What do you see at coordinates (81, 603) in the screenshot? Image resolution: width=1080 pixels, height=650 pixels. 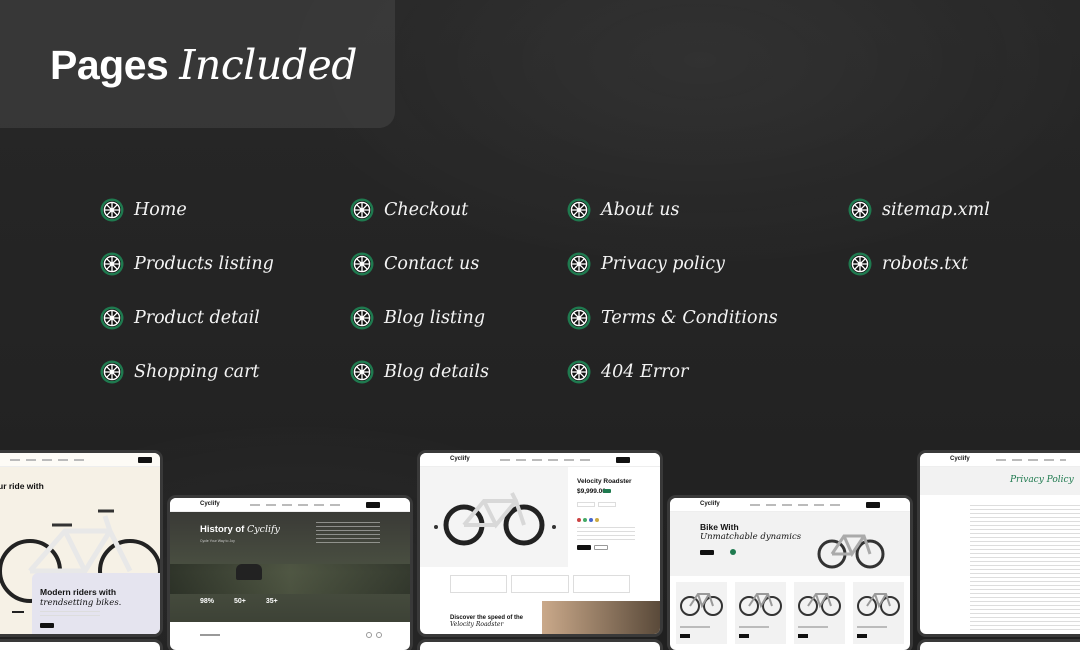 I see `banner-line-2: trendsetting bikes.` at bounding box center [81, 603].